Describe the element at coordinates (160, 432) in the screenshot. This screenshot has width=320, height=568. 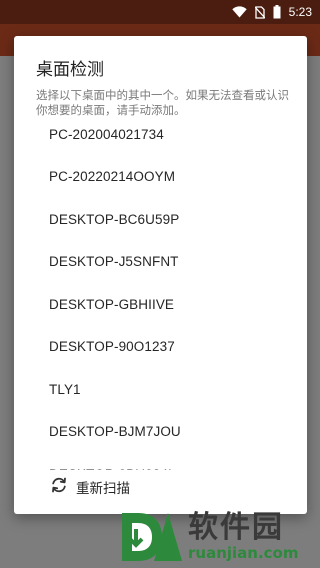
I see `device-list-item: DESKTOP-BJM7JOU` at that location.